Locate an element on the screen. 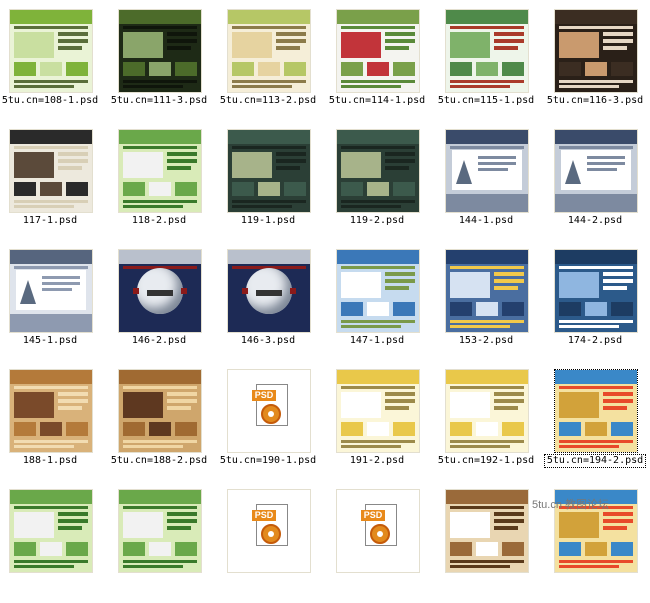 The height and width of the screenshot is (603, 650). file-name-label: 191-2.psd is located at coordinates (377, 461).